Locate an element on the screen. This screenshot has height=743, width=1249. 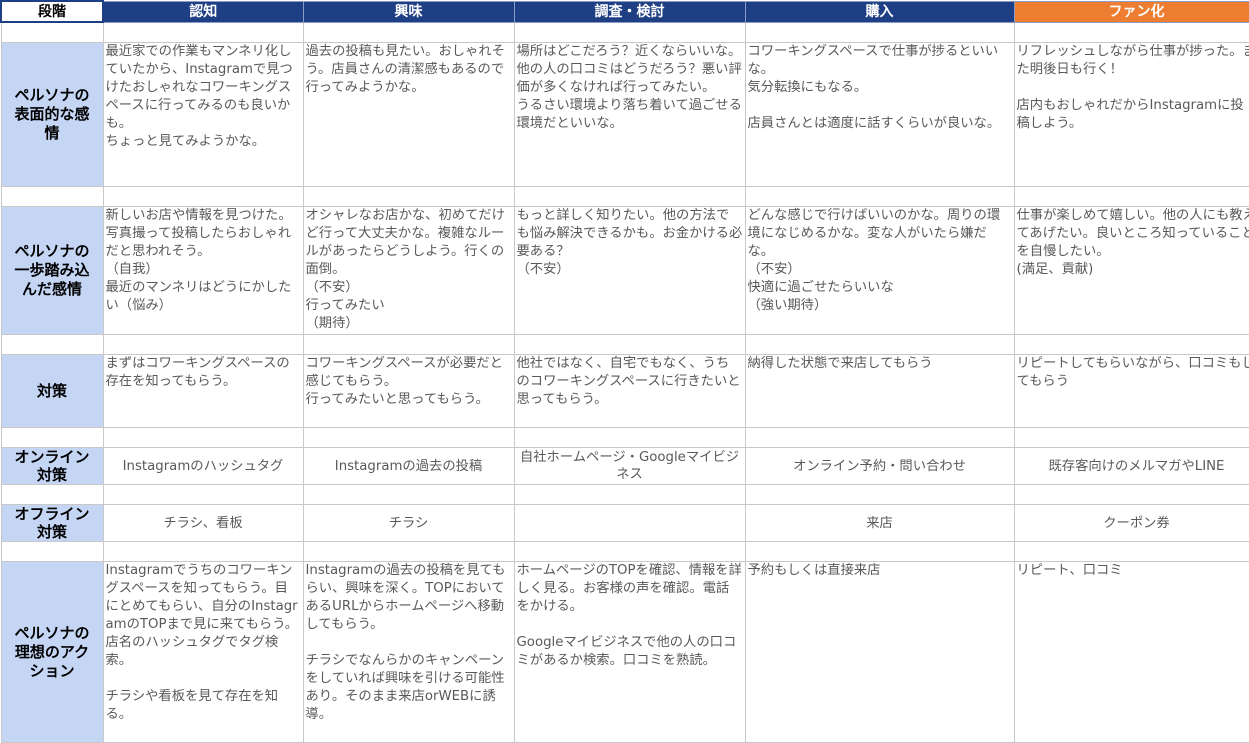
cell-surface-interest: 過去の投稿も見たい。おしゃれそう。店員さんの清潔感もあるので行ってみようかな。 is located at coordinates (408, 114).